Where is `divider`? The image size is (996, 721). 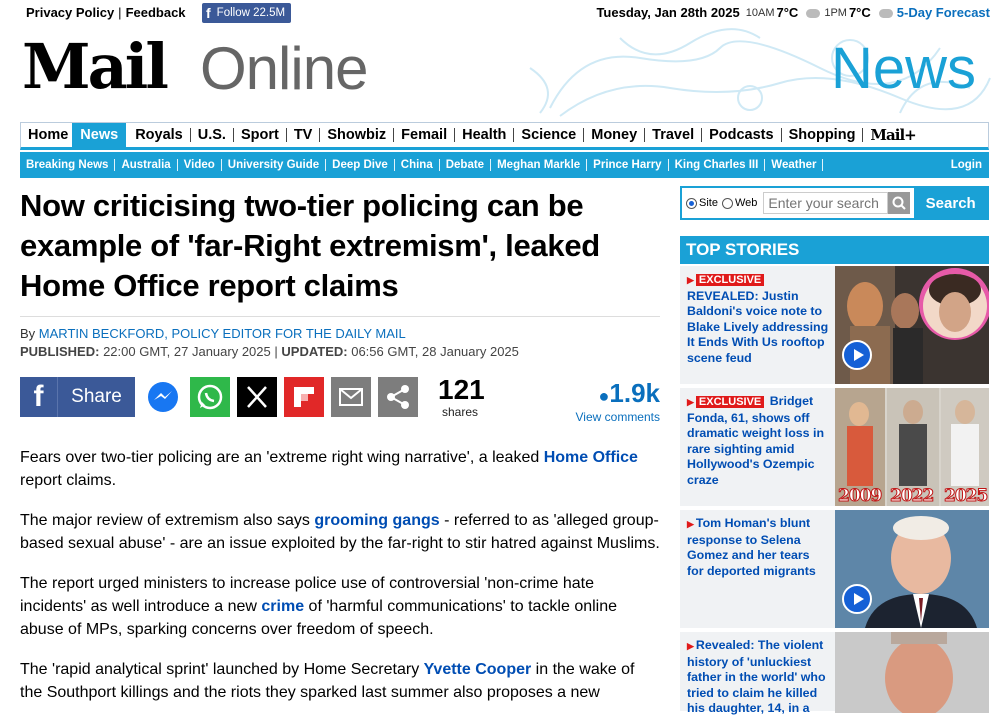
divider is located at coordinates (340, 316).